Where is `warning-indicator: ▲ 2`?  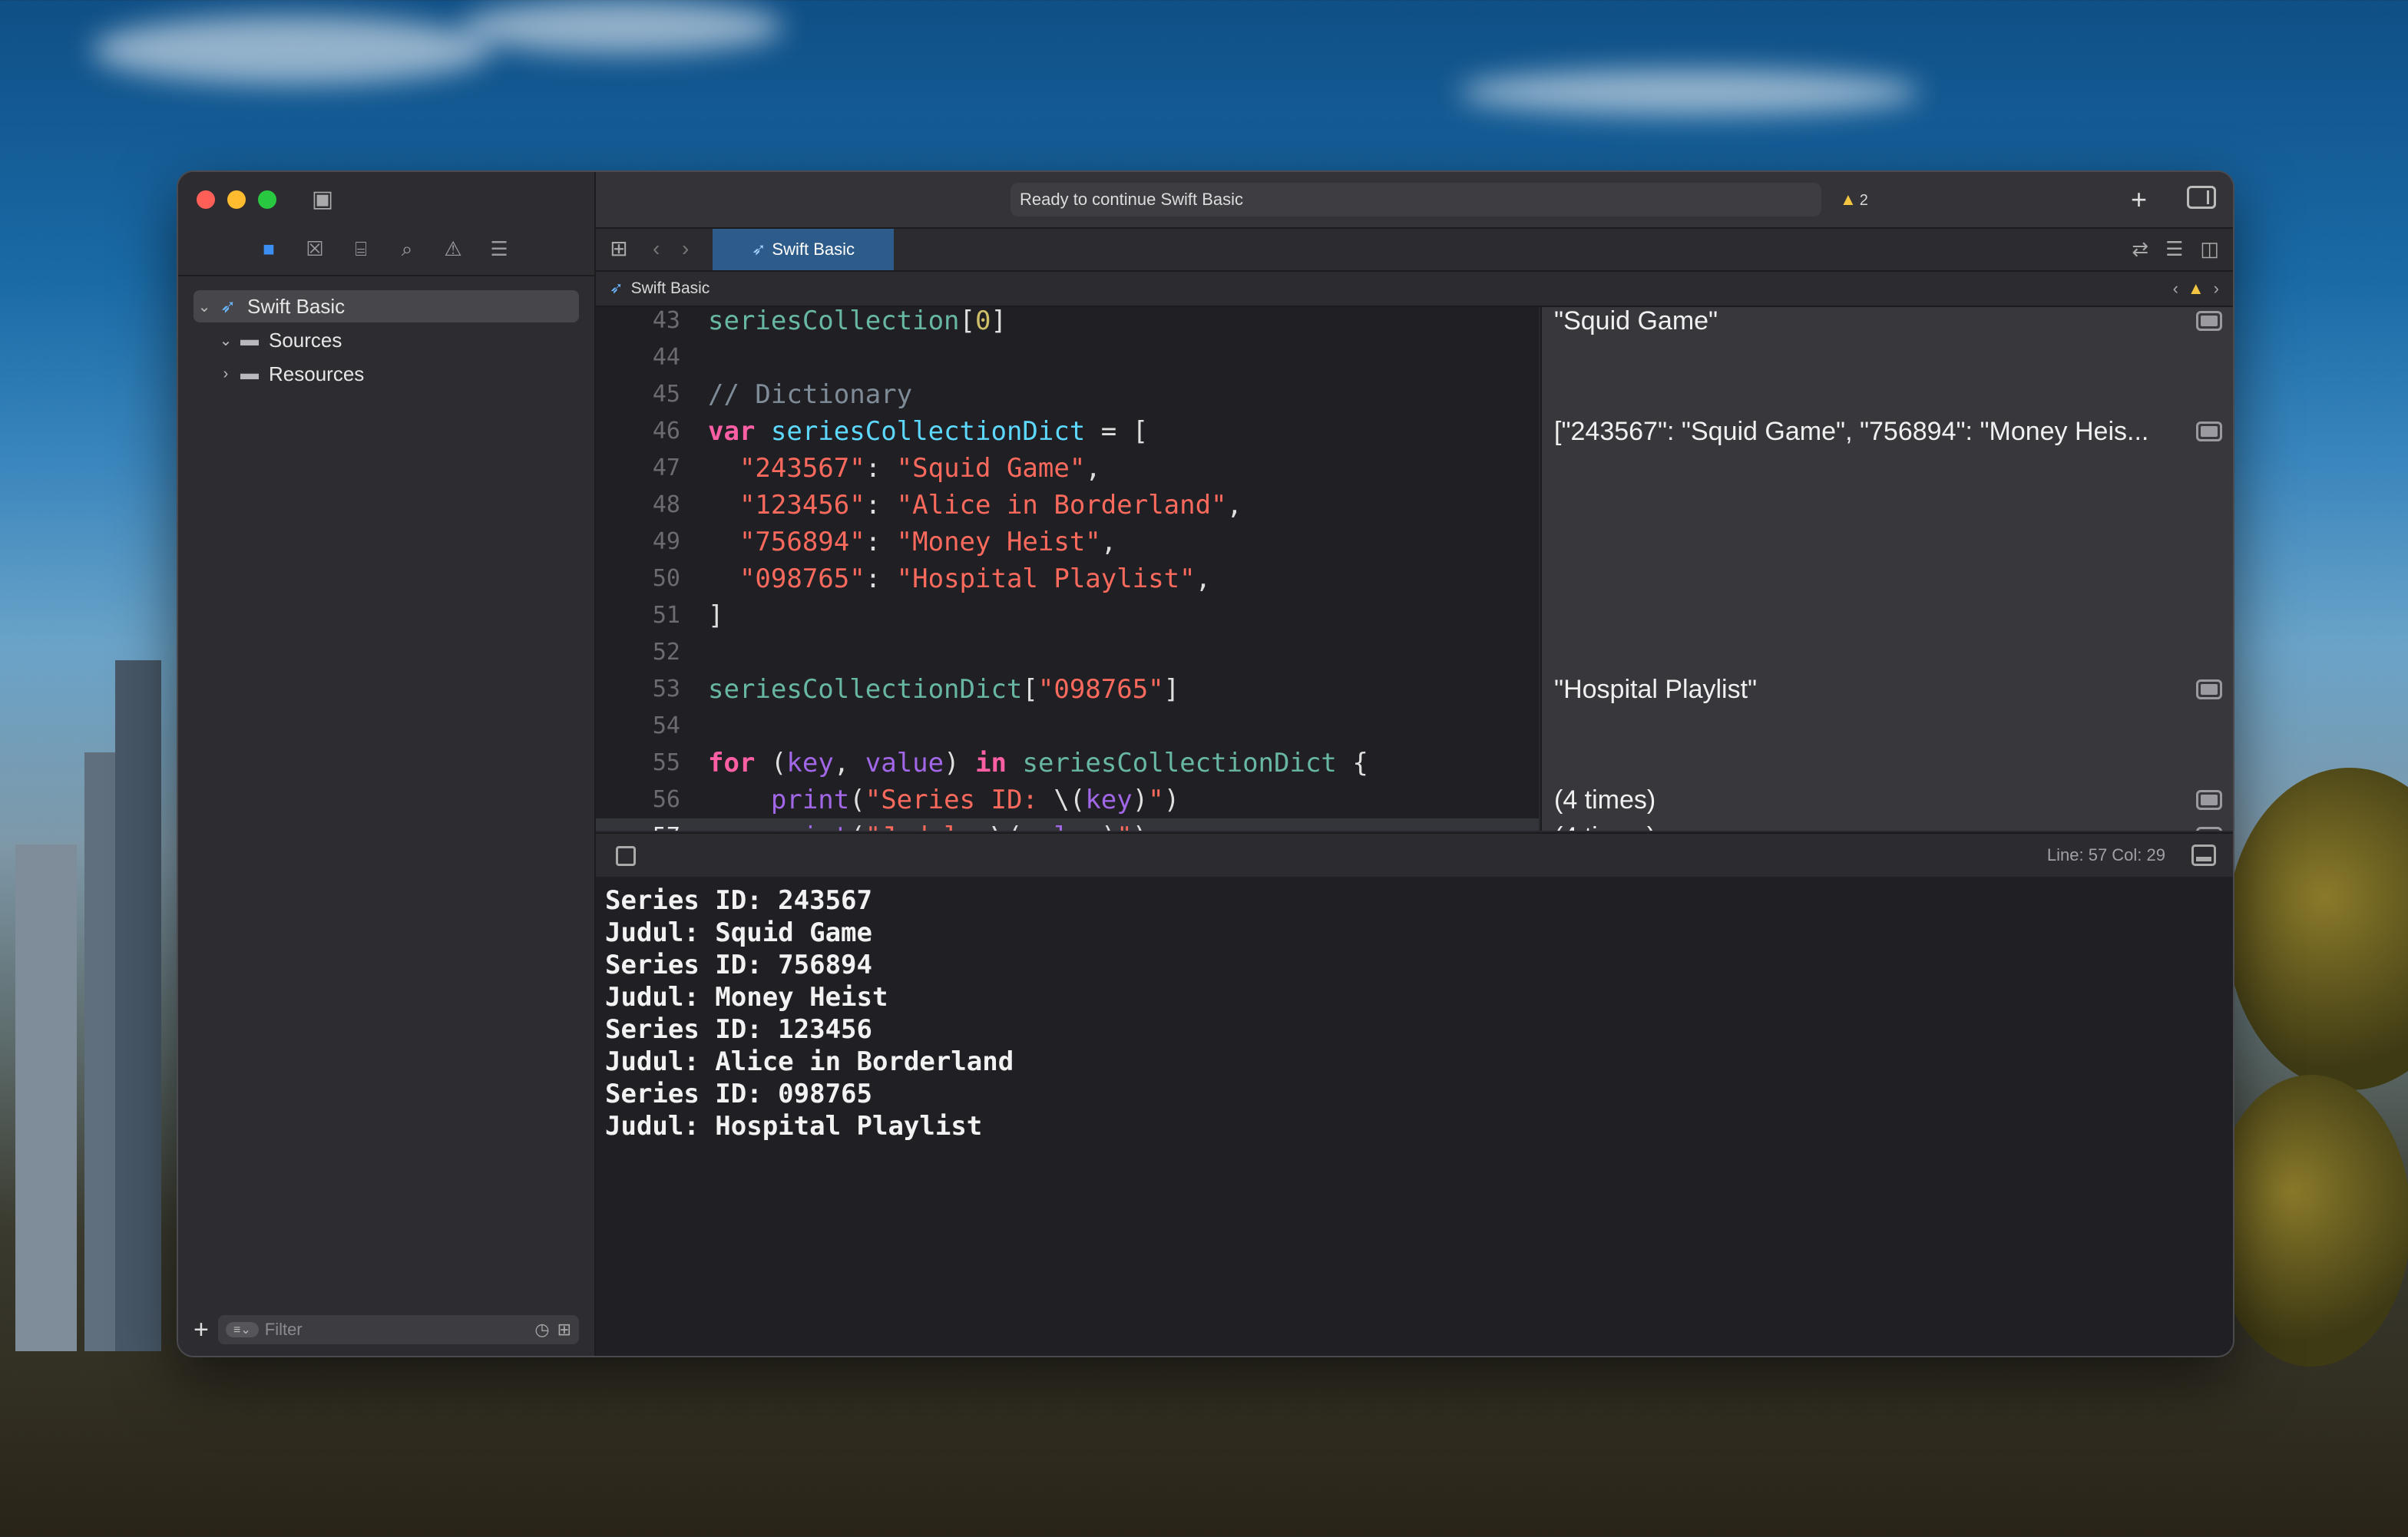 warning-indicator: ▲ 2 is located at coordinates (1854, 200).